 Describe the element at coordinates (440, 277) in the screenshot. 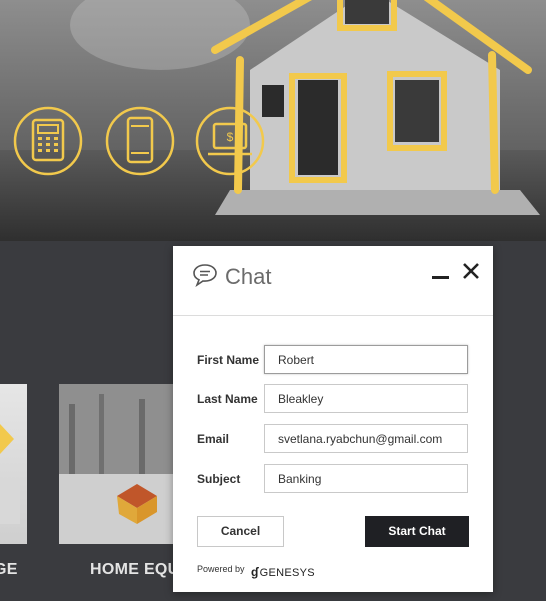

I see `minimize-button` at that location.